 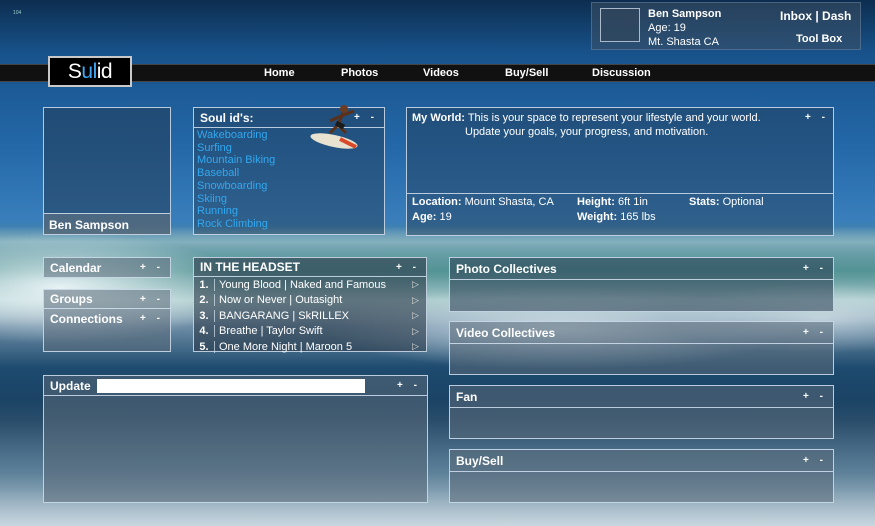 I want to click on surfer-image, so click(x=334, y=127).